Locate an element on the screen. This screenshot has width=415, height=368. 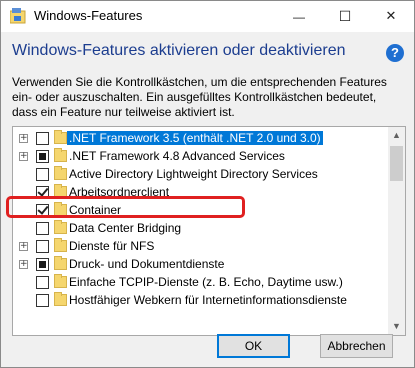
feature-label: Druck- und Dokumentdienste is located at coordinates (146, 264).